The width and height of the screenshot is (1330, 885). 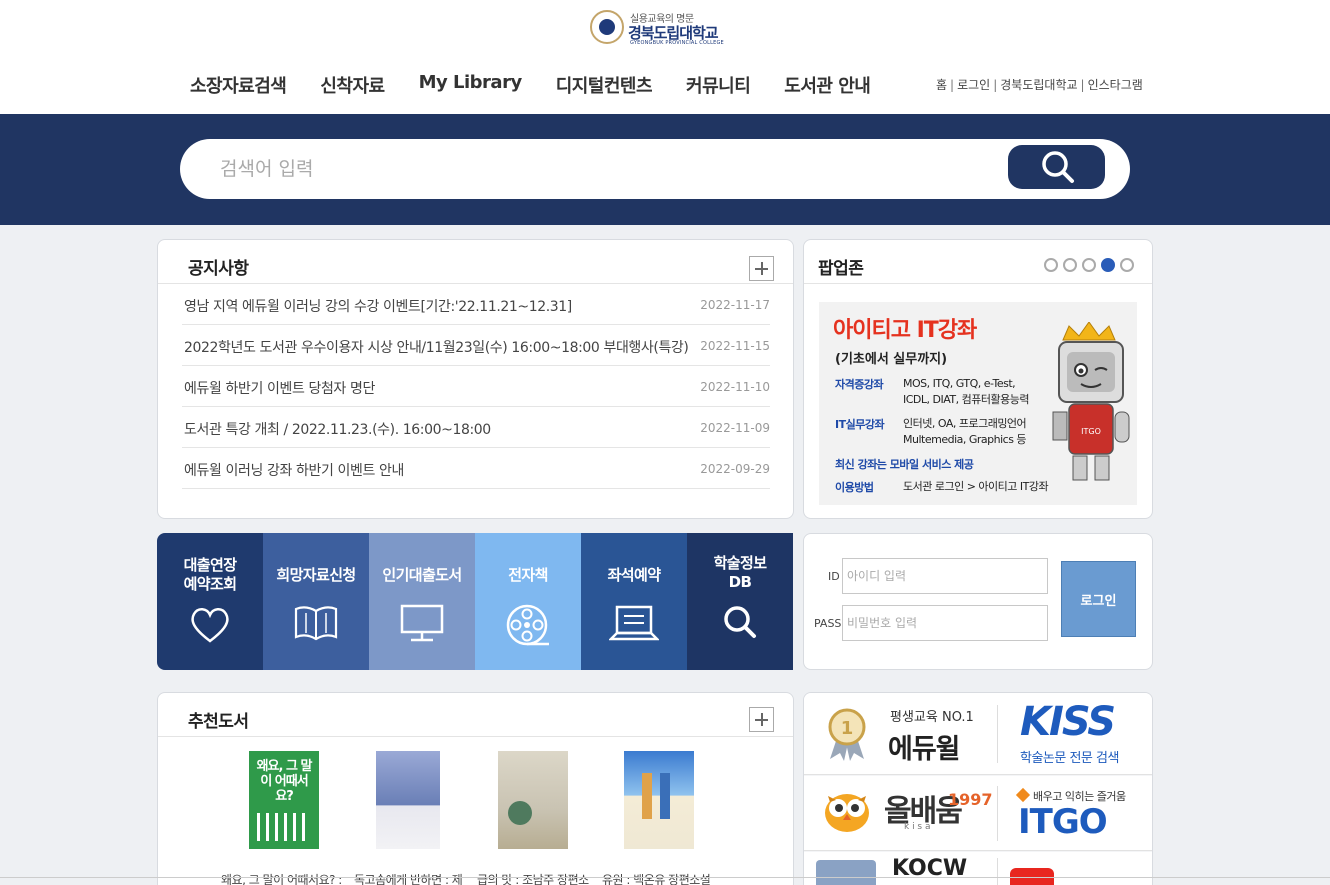 I want to click on nav-item-holdings-search: 소장자료검색, so click(x=238, y=85).